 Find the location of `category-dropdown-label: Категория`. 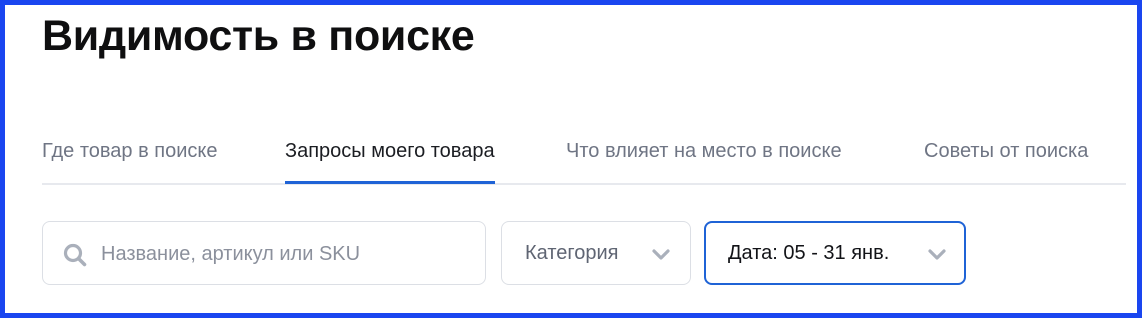

category-dropdown-label: Категория is located at coordinates (572, 253).